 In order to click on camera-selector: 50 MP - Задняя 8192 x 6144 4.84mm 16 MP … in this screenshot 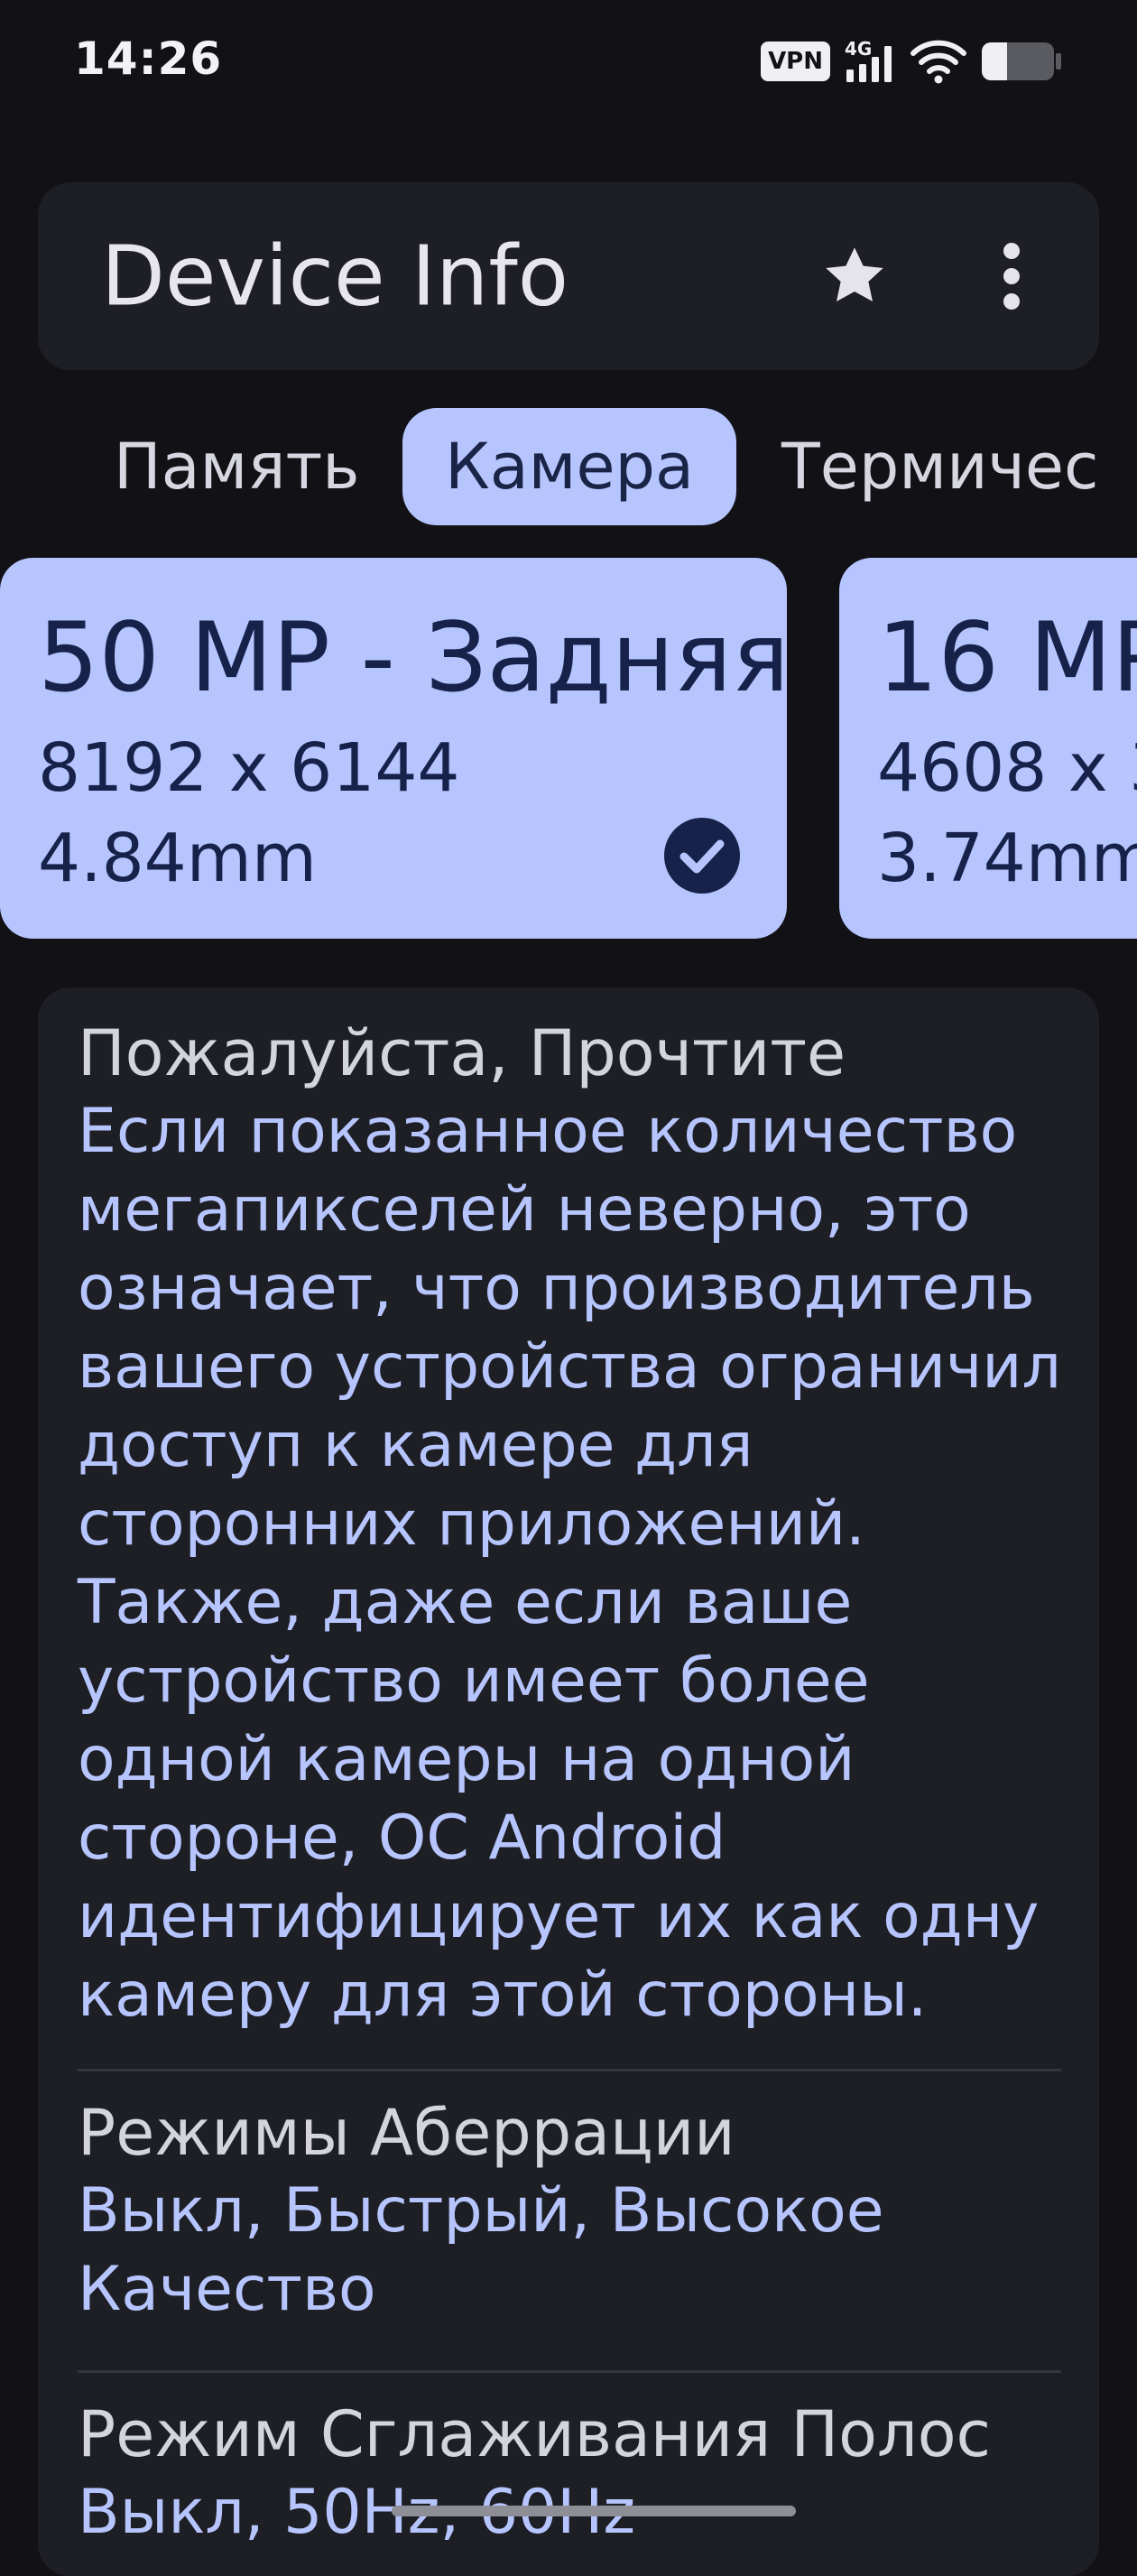, I will do `click(568, 749)`.